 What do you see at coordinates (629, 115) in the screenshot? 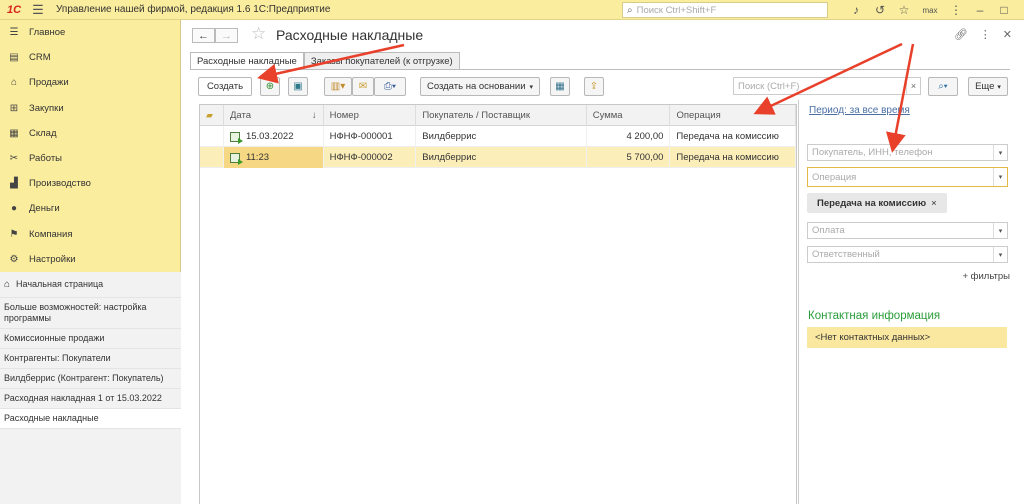
I see `column-sum: Сумма` at bounding box center [629, 115].